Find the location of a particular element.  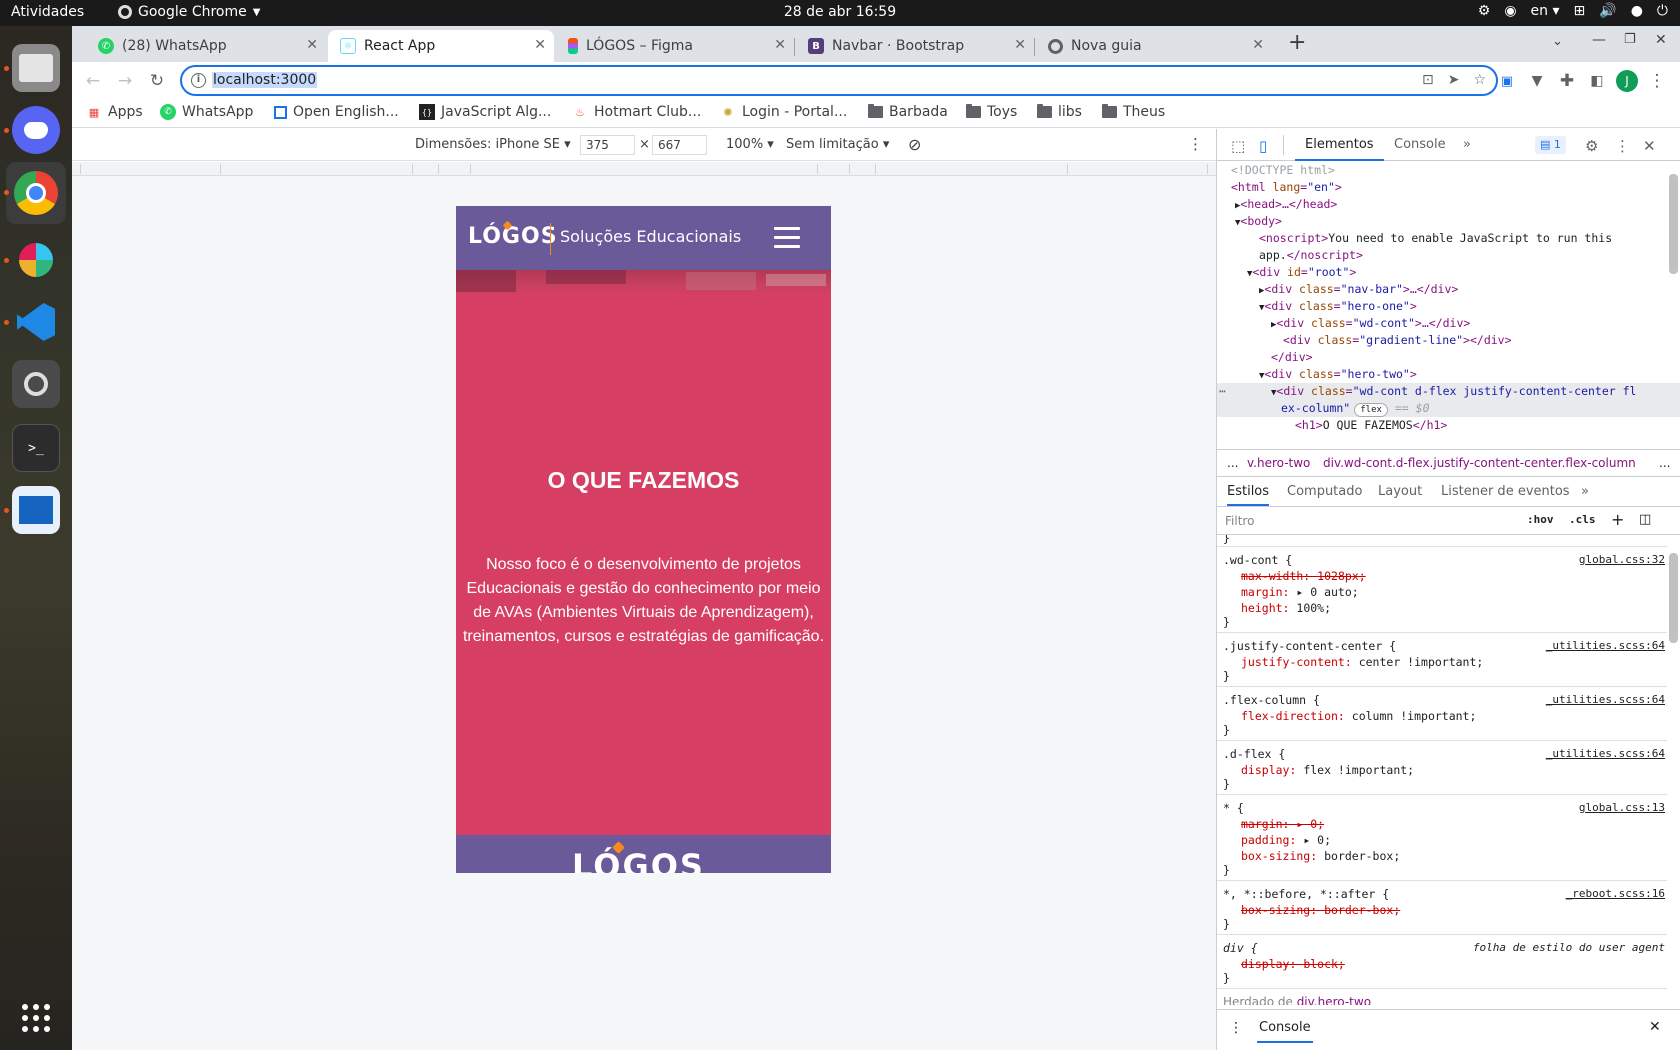

tab-bootstrap: B Navbar · Bootstrap ✕ is located at coordinates (915, 46).